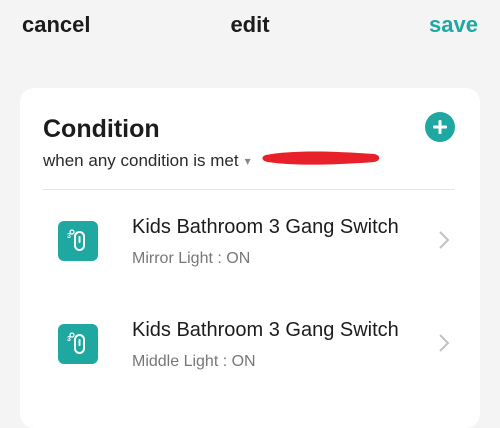 This screenshot has height=428, width=500. I want to click on top-bar: cancel edit save, so click(250, 30).